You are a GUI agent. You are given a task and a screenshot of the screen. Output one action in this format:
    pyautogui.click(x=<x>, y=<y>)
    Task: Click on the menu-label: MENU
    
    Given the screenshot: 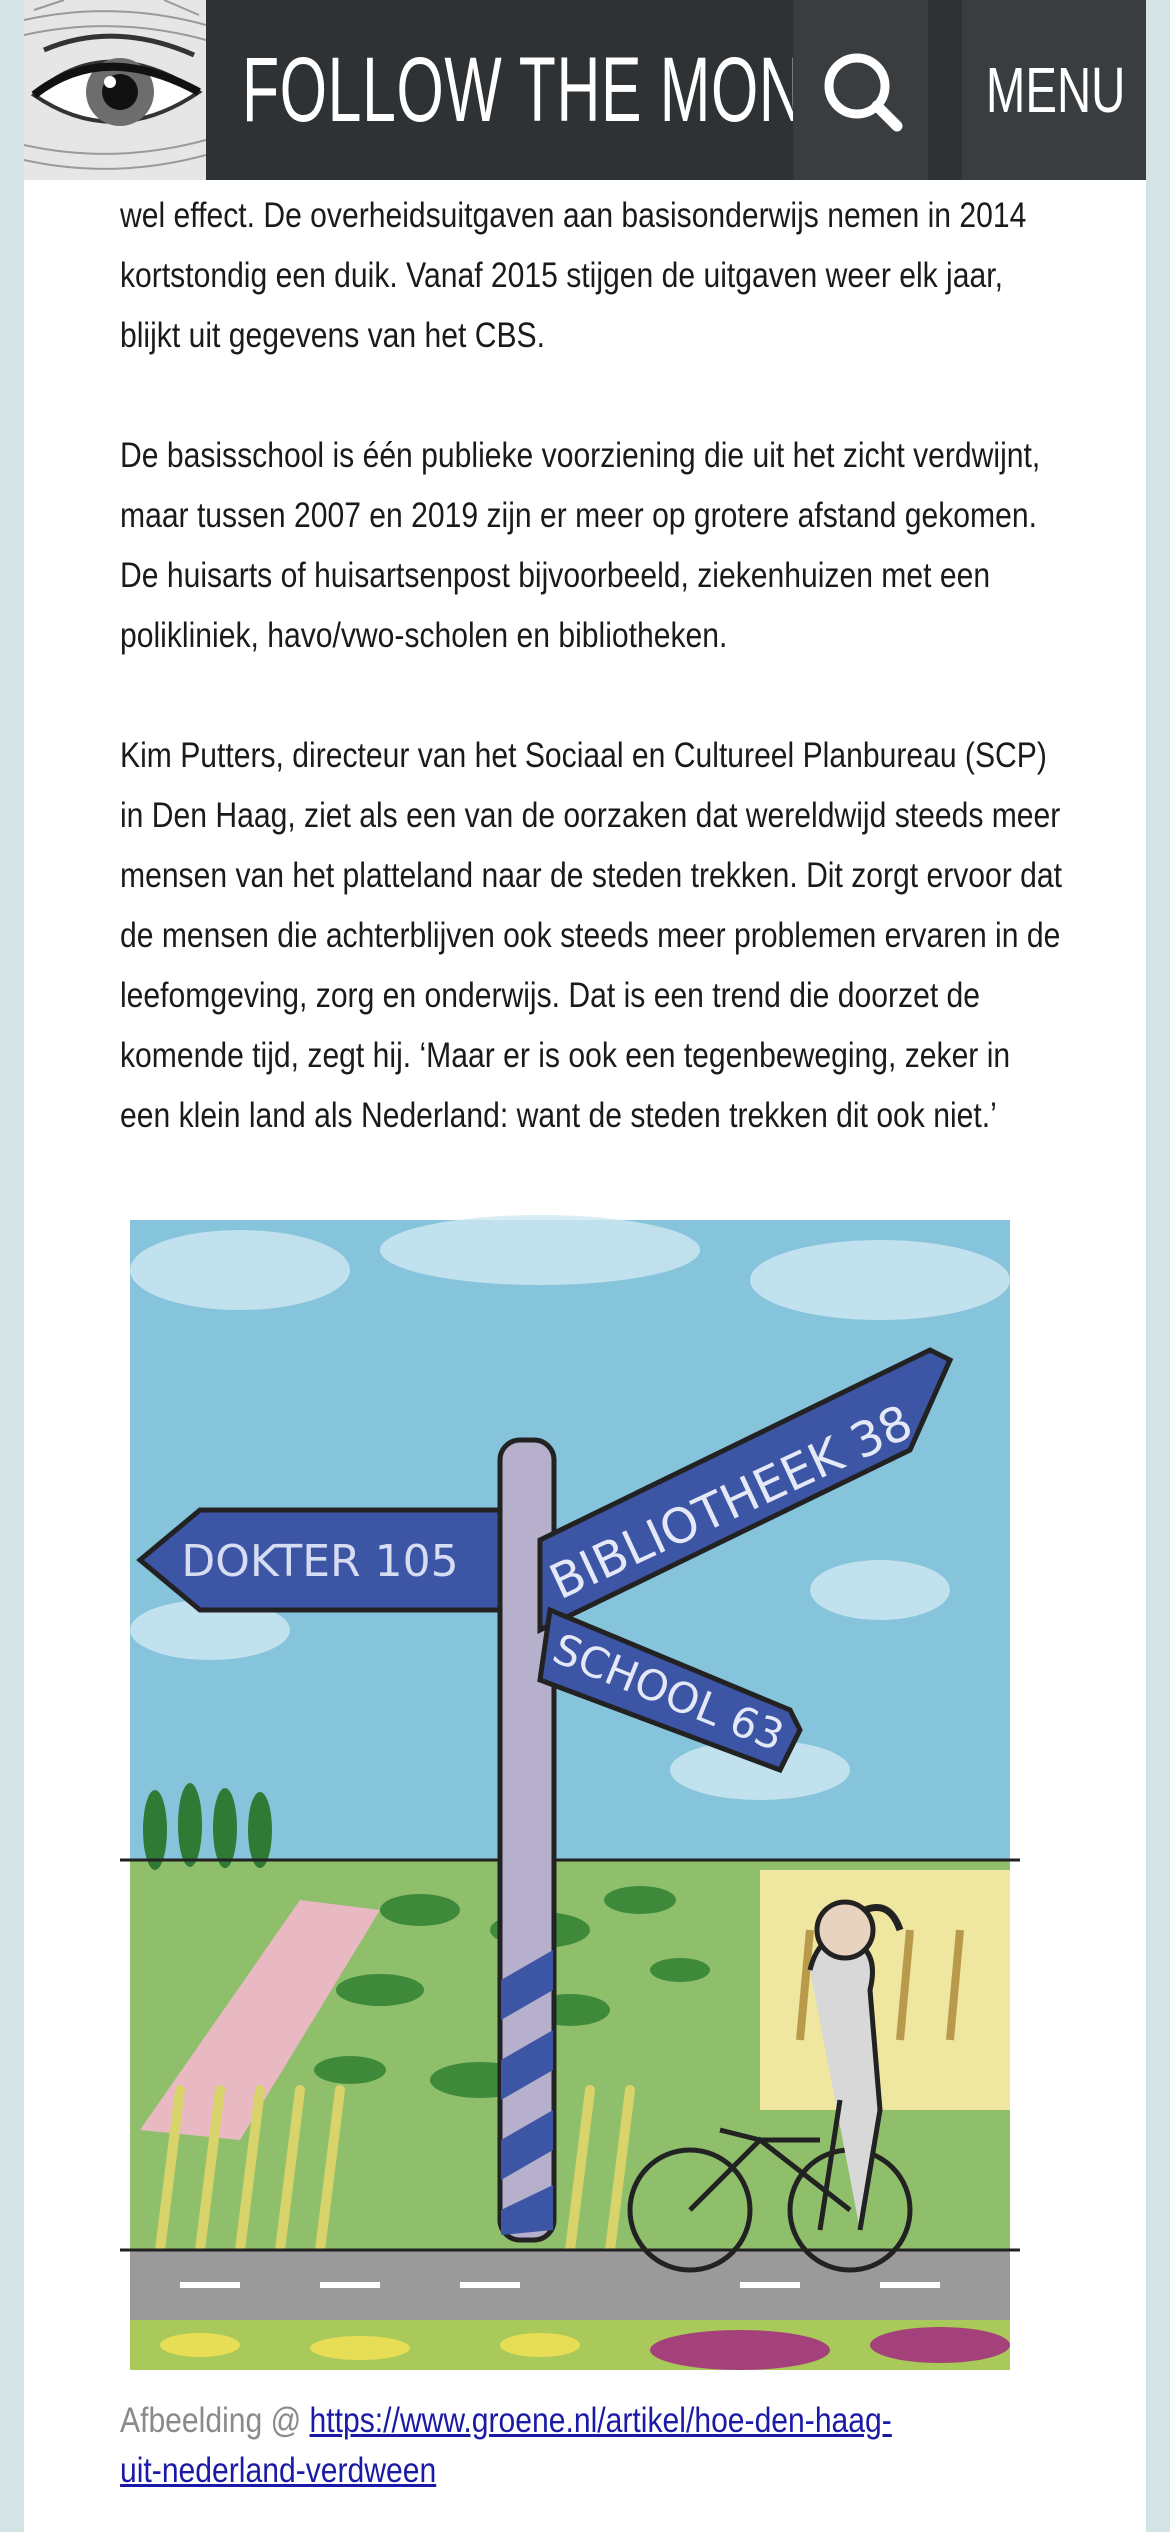 What is the action you would take?
    pyautogui.click(x=1055, y=90)
    